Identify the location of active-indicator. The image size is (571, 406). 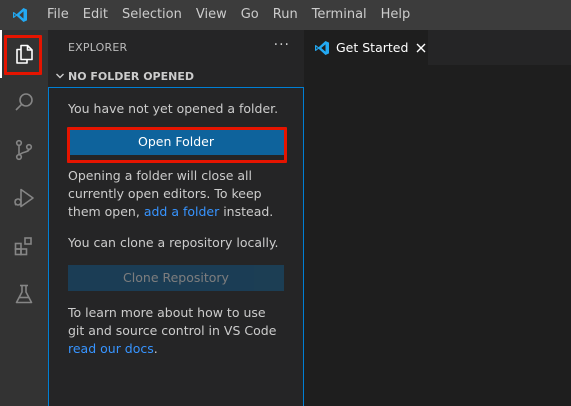
(1, 54).